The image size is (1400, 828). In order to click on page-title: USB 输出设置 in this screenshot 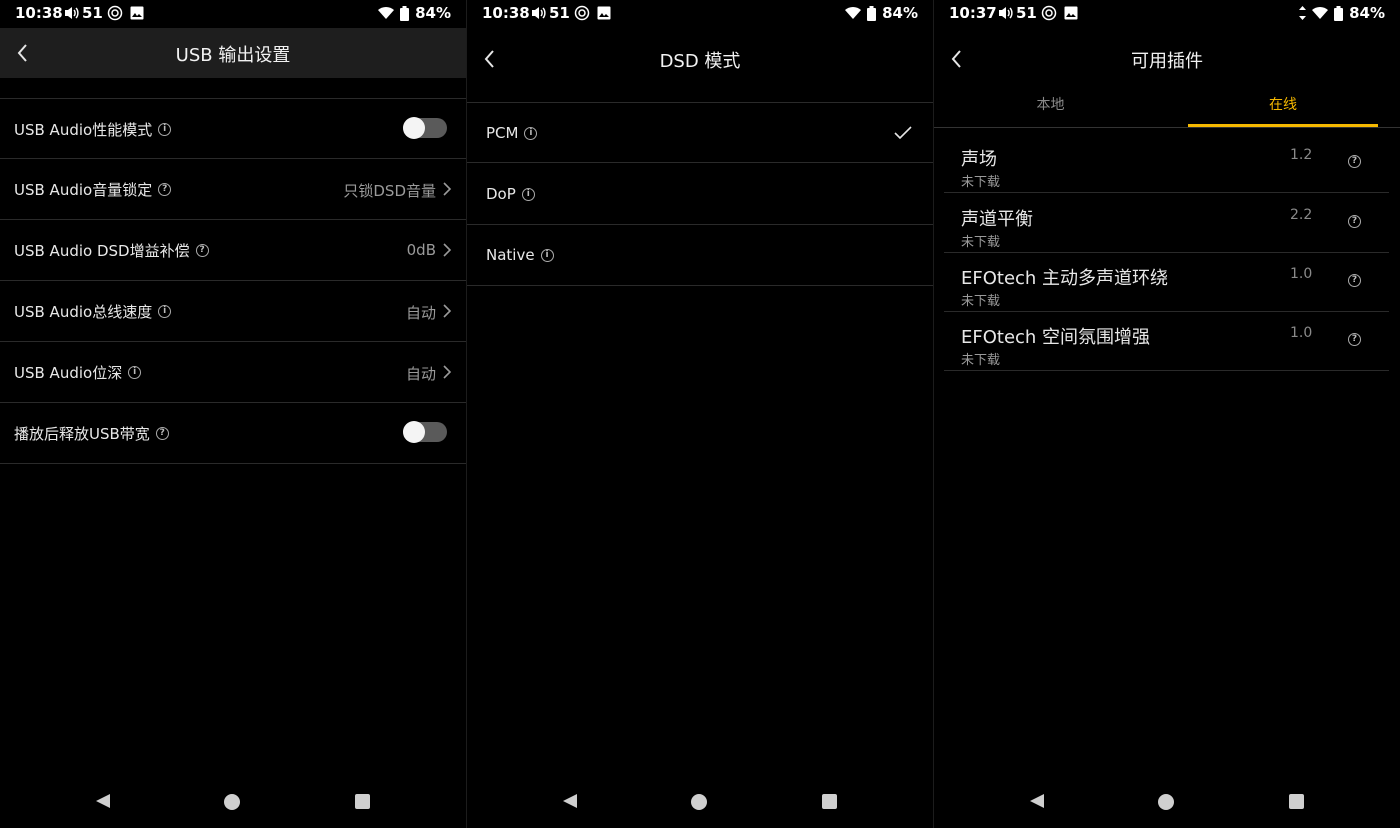, I will do `click(233, 55)`.